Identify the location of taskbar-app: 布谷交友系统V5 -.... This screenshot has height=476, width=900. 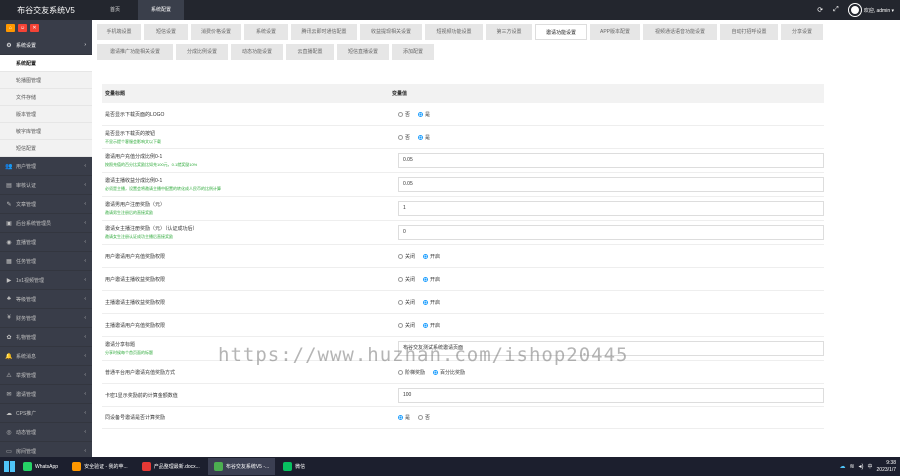
(241, 466).